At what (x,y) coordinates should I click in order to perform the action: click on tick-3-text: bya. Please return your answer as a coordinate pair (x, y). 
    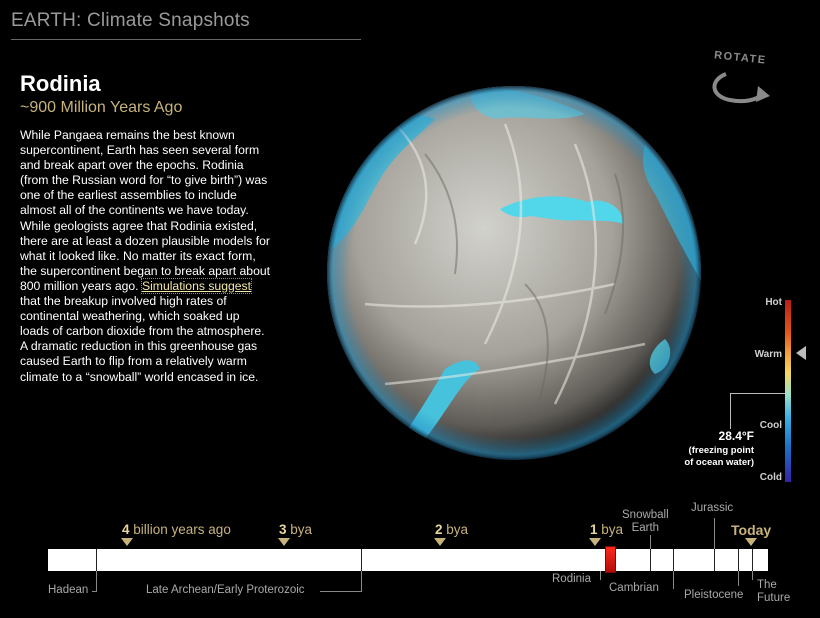
    Looking at the image, I should click on (299, 529).